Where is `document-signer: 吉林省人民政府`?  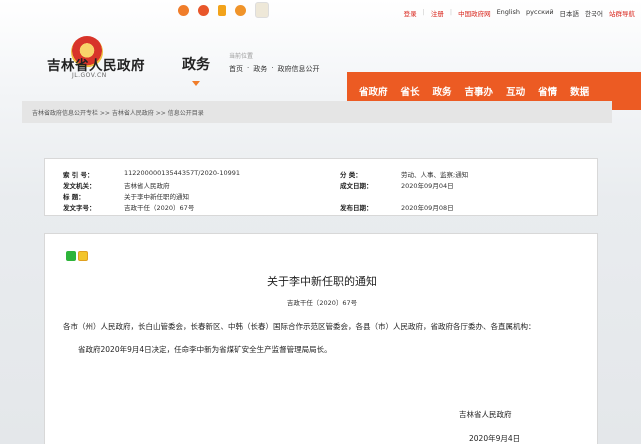
document-signer: 吉林省人民政府 is located at coordinates (485, 414).